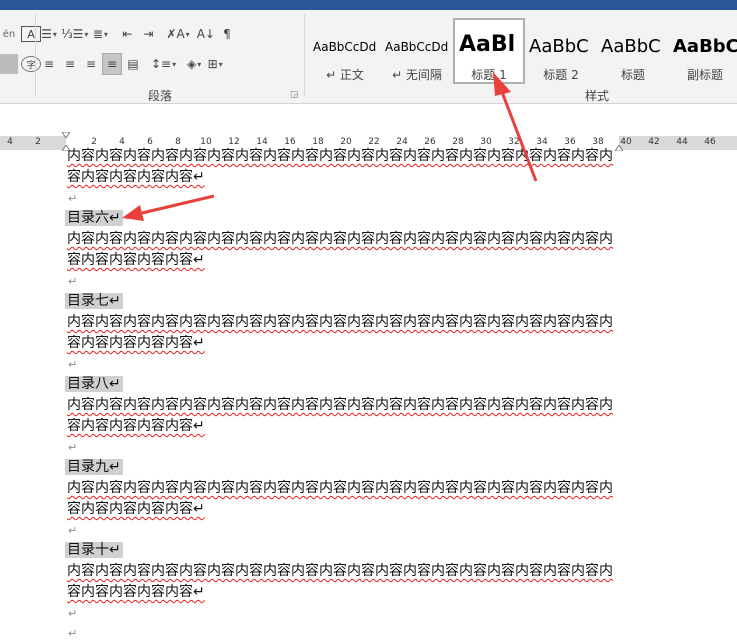 This screenshot has height=644, width=737. Describe the element at coordinates (417, 47) in the screenshot. I see `style-sample: AaBbCcDd` at that location.